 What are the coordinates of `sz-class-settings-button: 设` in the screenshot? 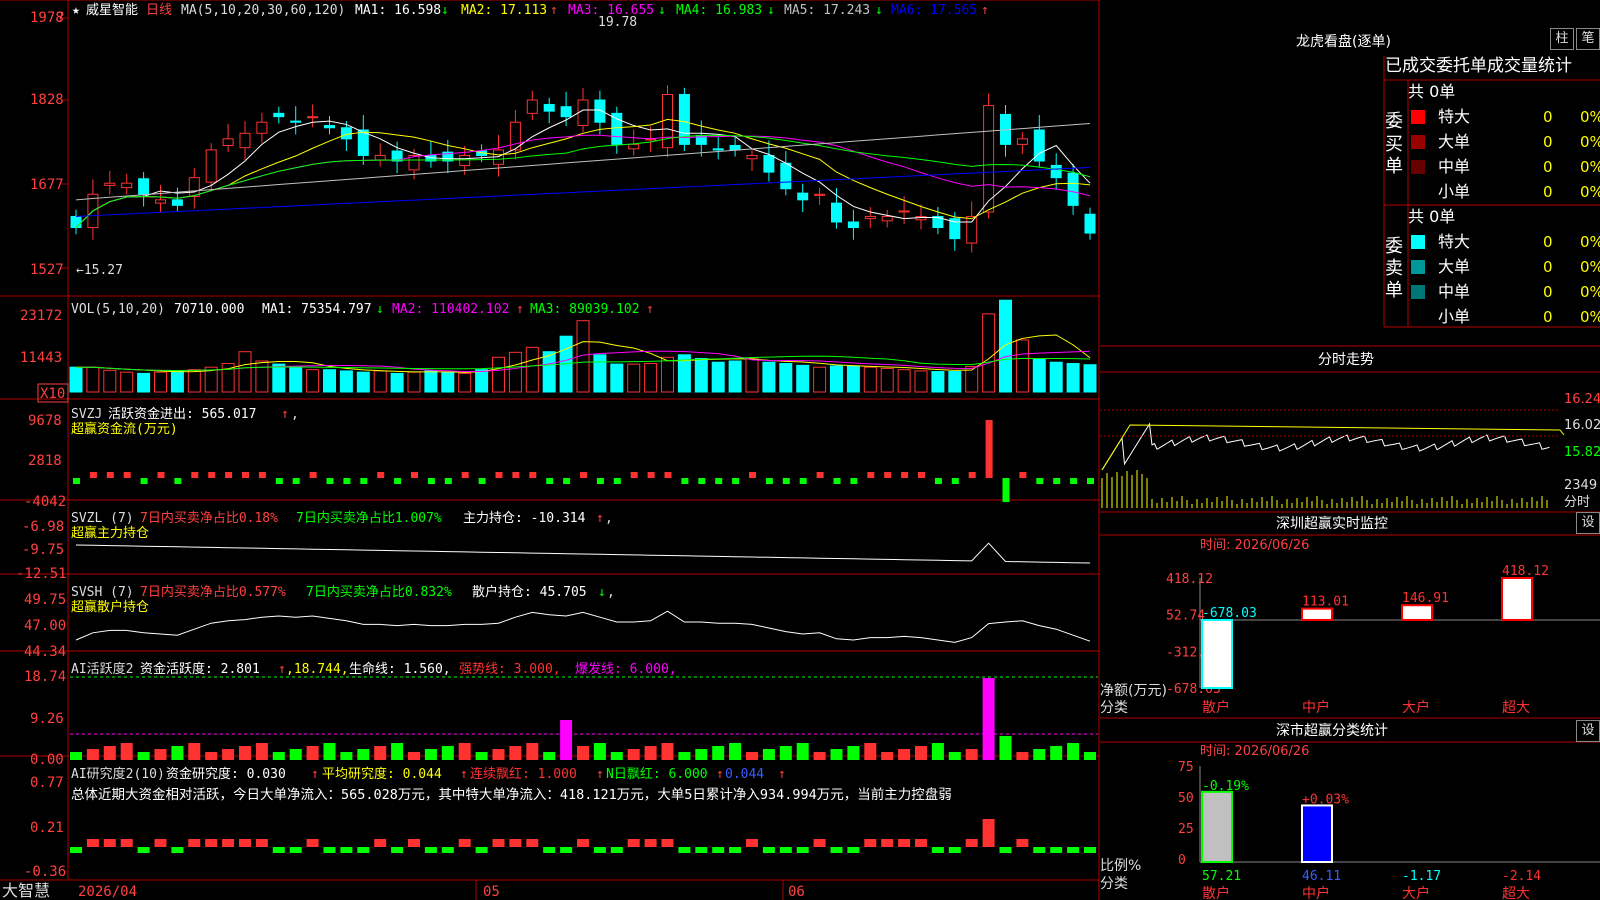 It's located at (1588, 731).